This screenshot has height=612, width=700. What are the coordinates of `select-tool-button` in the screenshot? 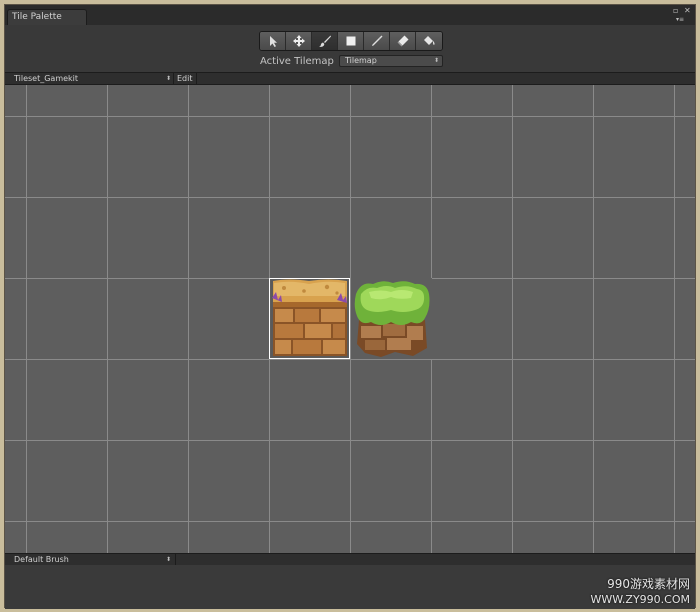 It's located at (273, 41).